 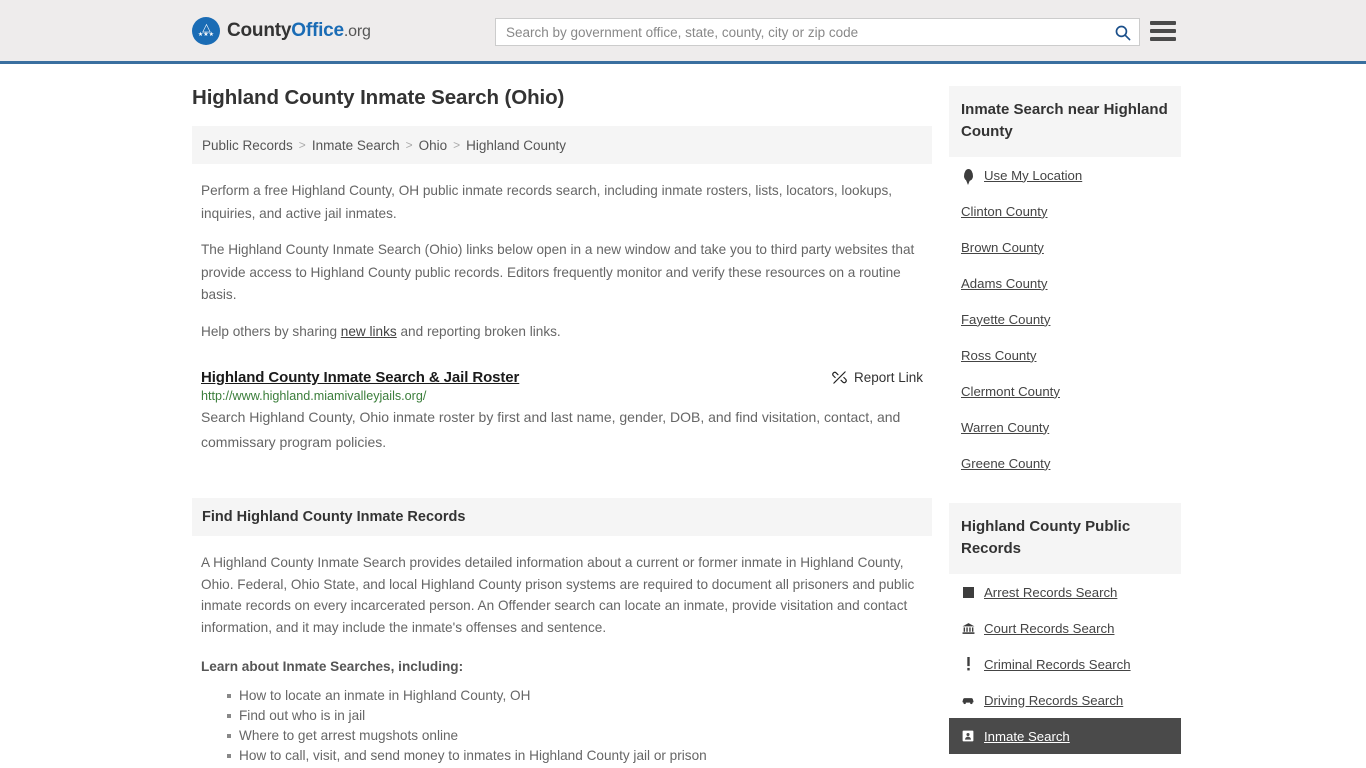 What do you see at coordinates (968, 592) in the screenshot?
I see `square-icon` at bounding box center [968, 592].